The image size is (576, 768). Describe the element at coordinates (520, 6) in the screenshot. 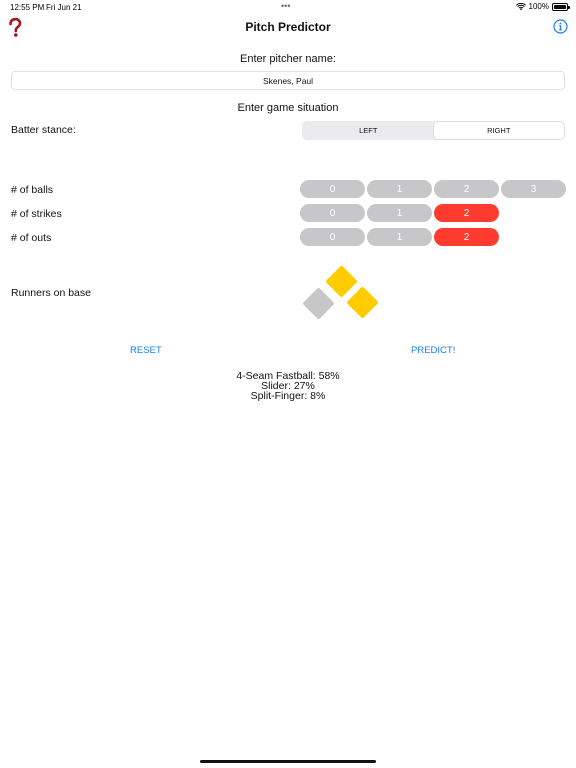

I see `wifi-icon` at that location.